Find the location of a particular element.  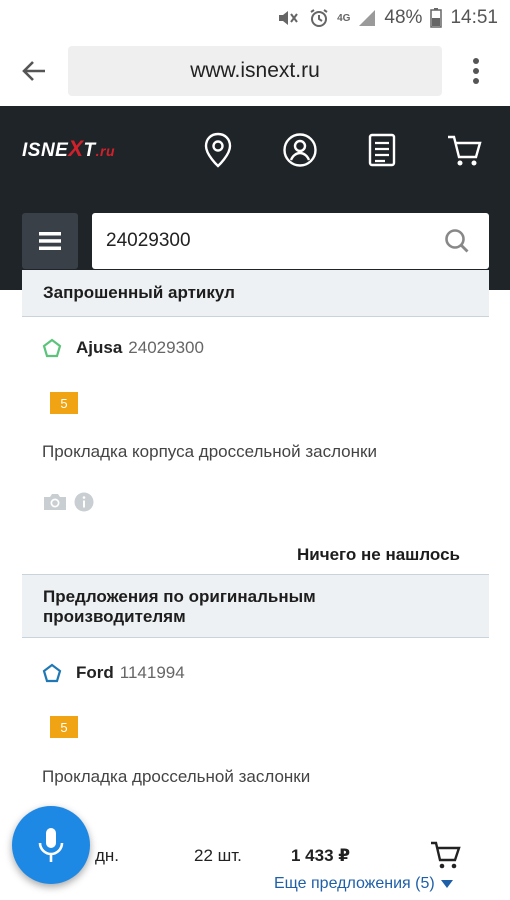

isnext-logo: ISNEXT.ru is located at coordinates (68, 149).